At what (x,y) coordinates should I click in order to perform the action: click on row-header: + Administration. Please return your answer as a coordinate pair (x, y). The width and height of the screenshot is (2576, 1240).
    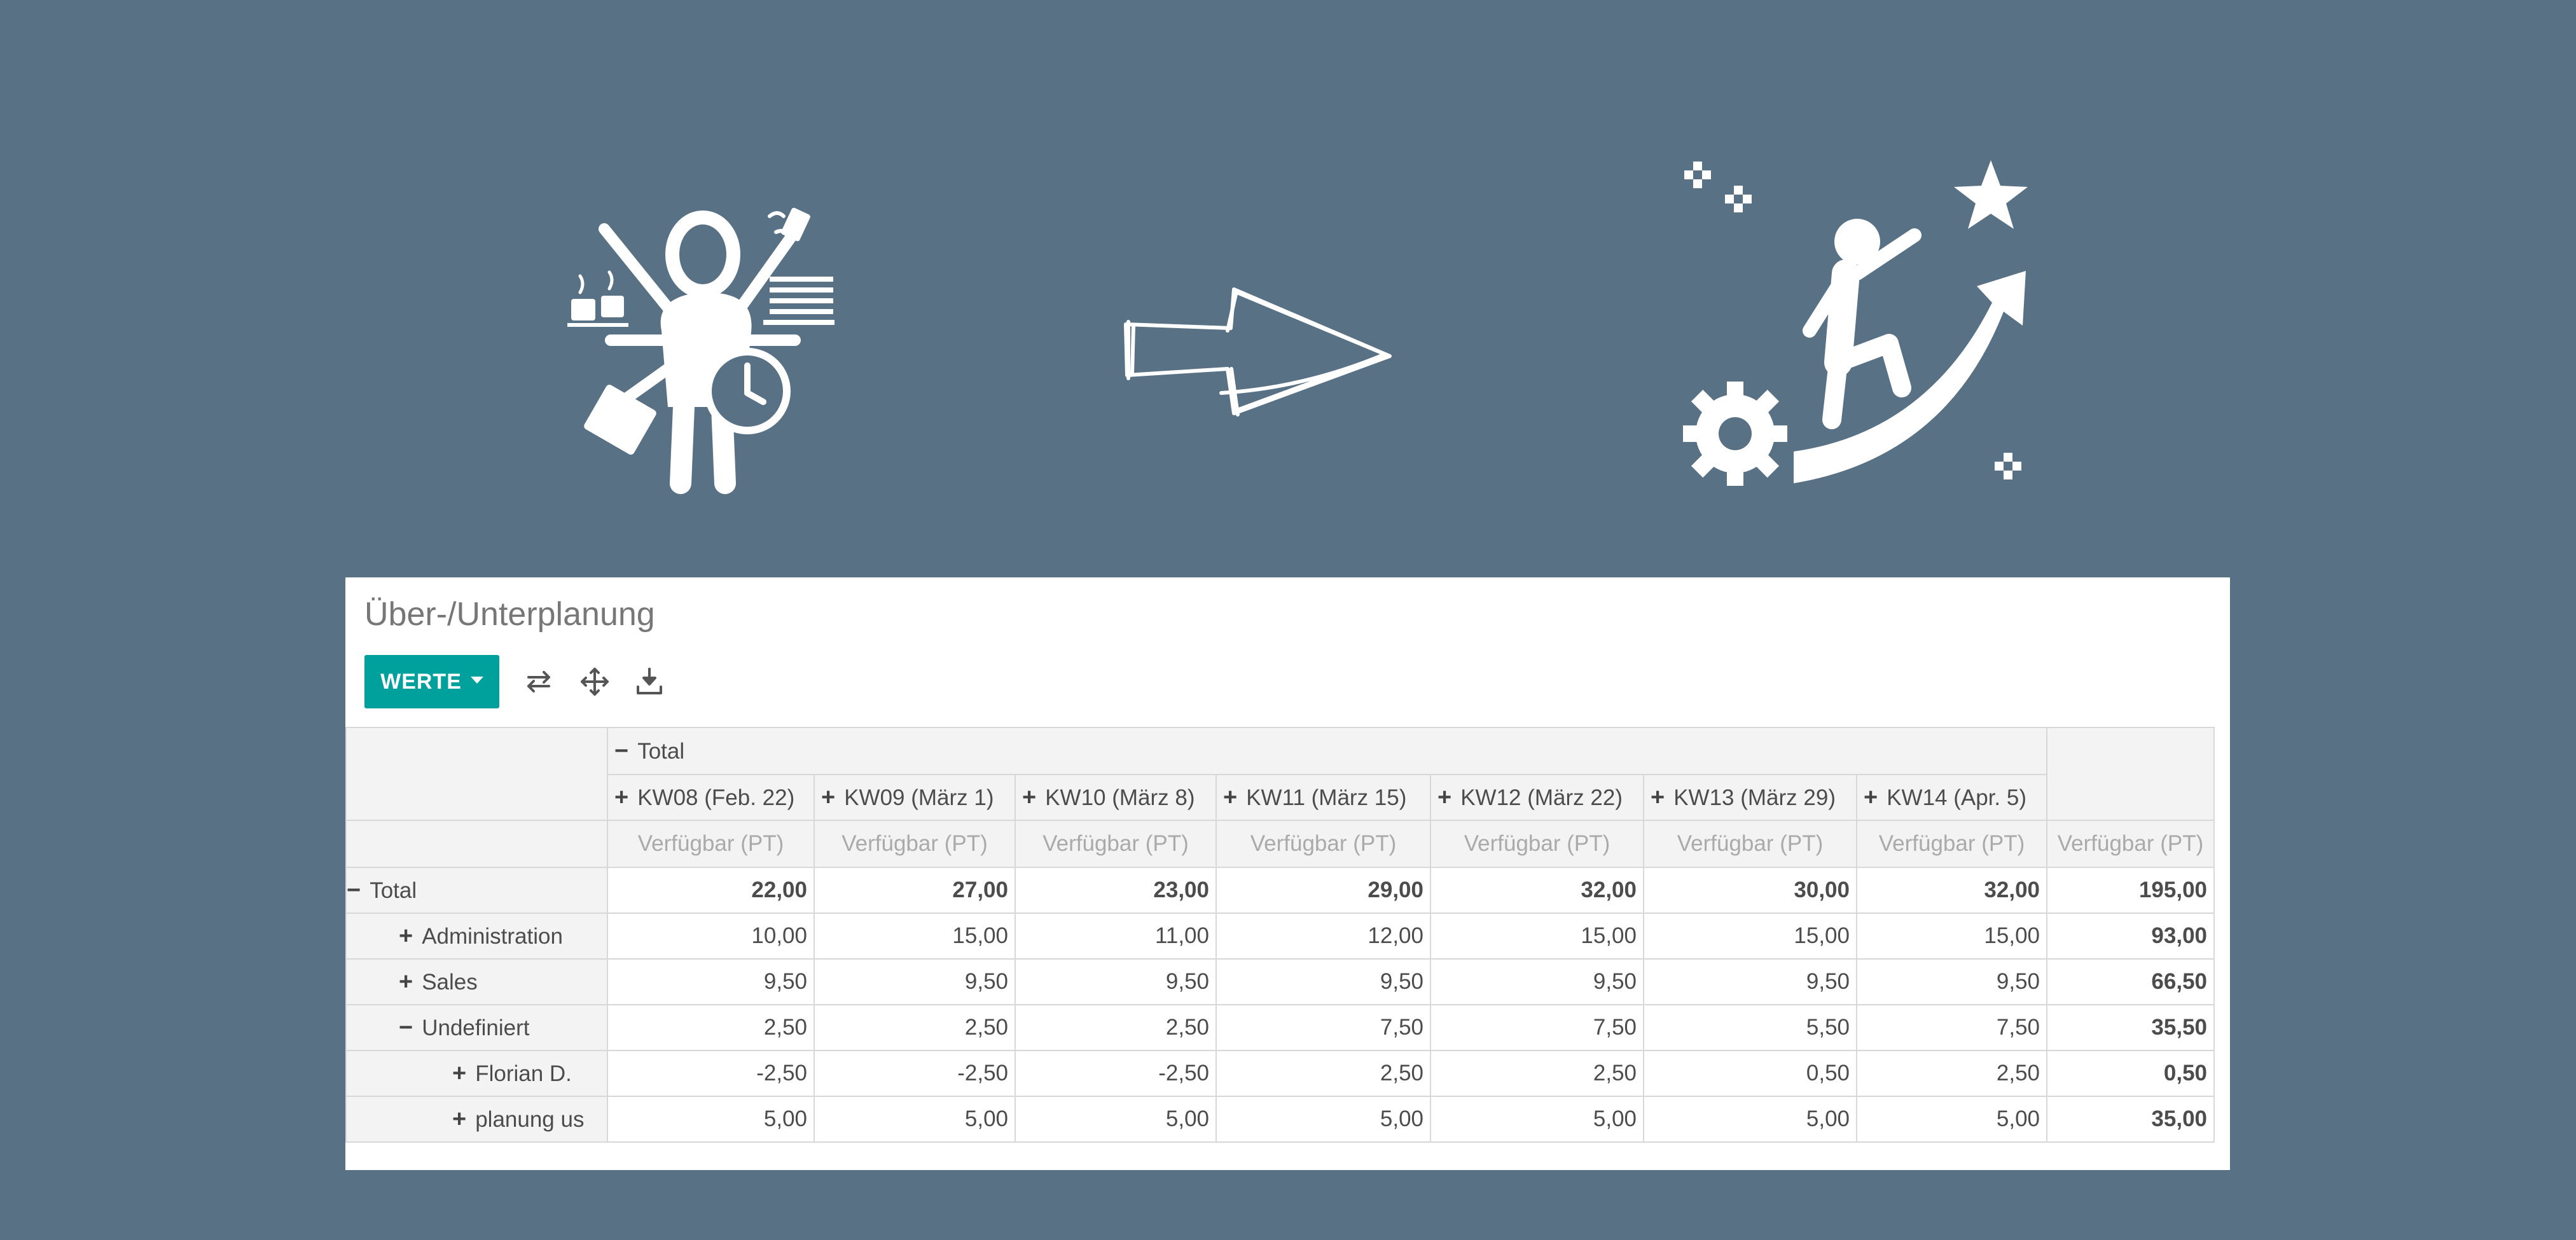
    Looking at the image, I should click on (476, 936).